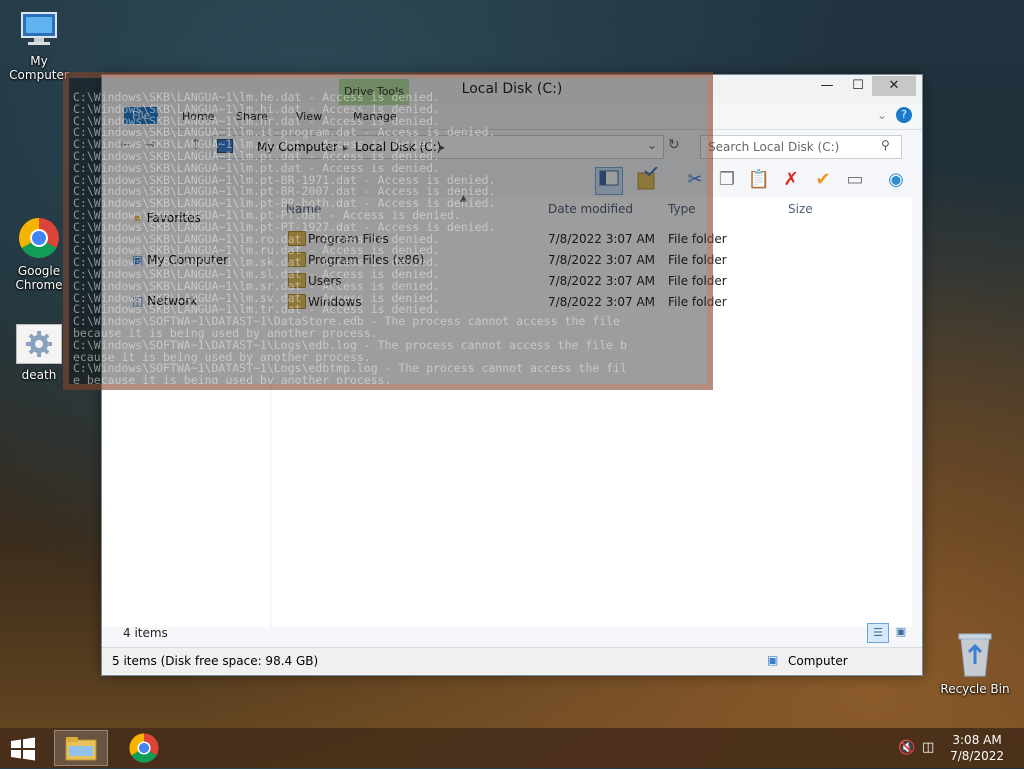  I want to click on taskbar: 🔇 ◫ 3:08 AM 7/8/2022, so click(512, 748).